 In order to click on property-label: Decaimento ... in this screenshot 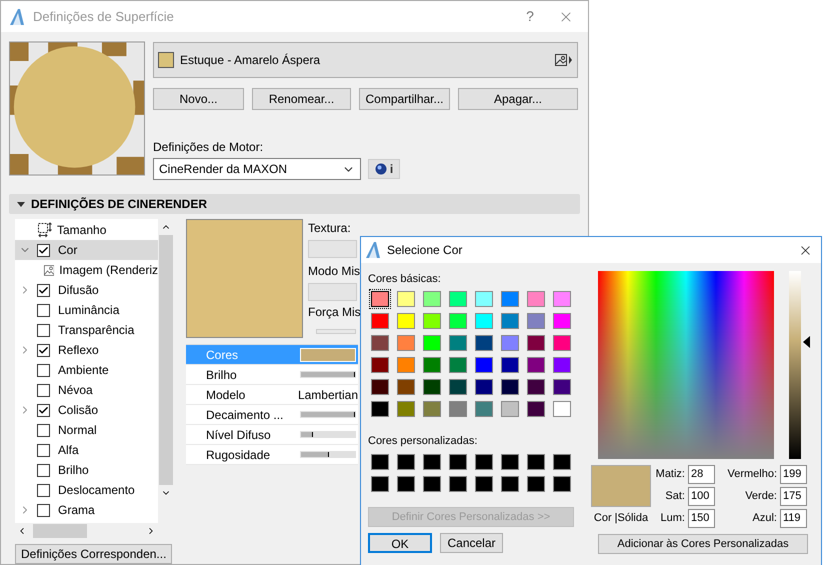, I will do `click(244, 415)`.